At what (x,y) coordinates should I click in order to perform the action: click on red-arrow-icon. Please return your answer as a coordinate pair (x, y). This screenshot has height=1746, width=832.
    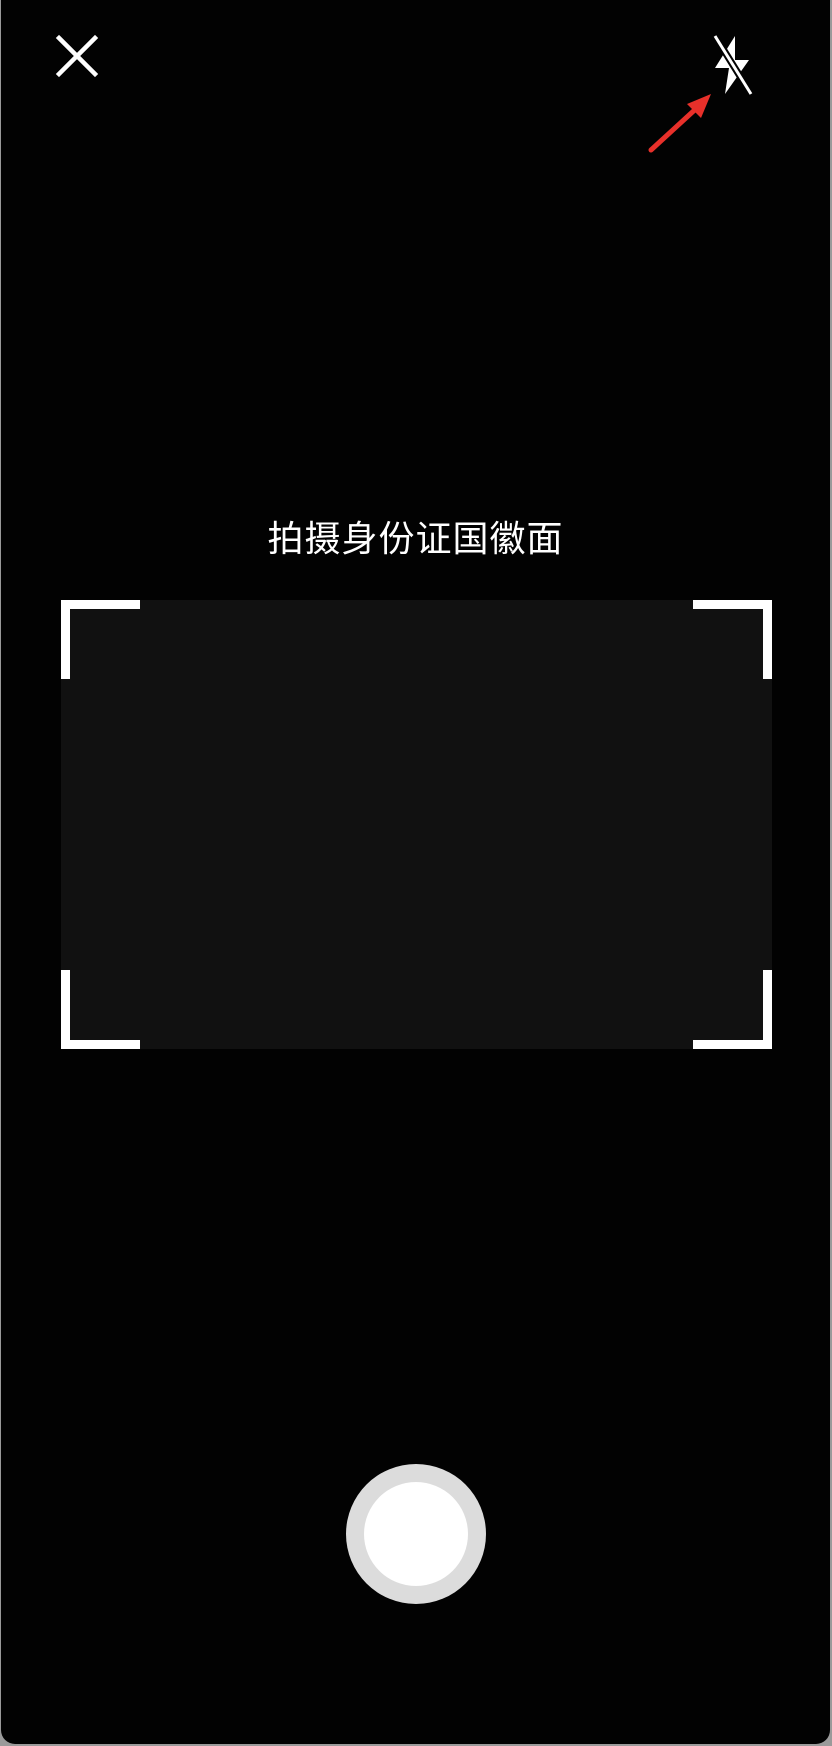
    Looking at the image, I should click on (679, 123).